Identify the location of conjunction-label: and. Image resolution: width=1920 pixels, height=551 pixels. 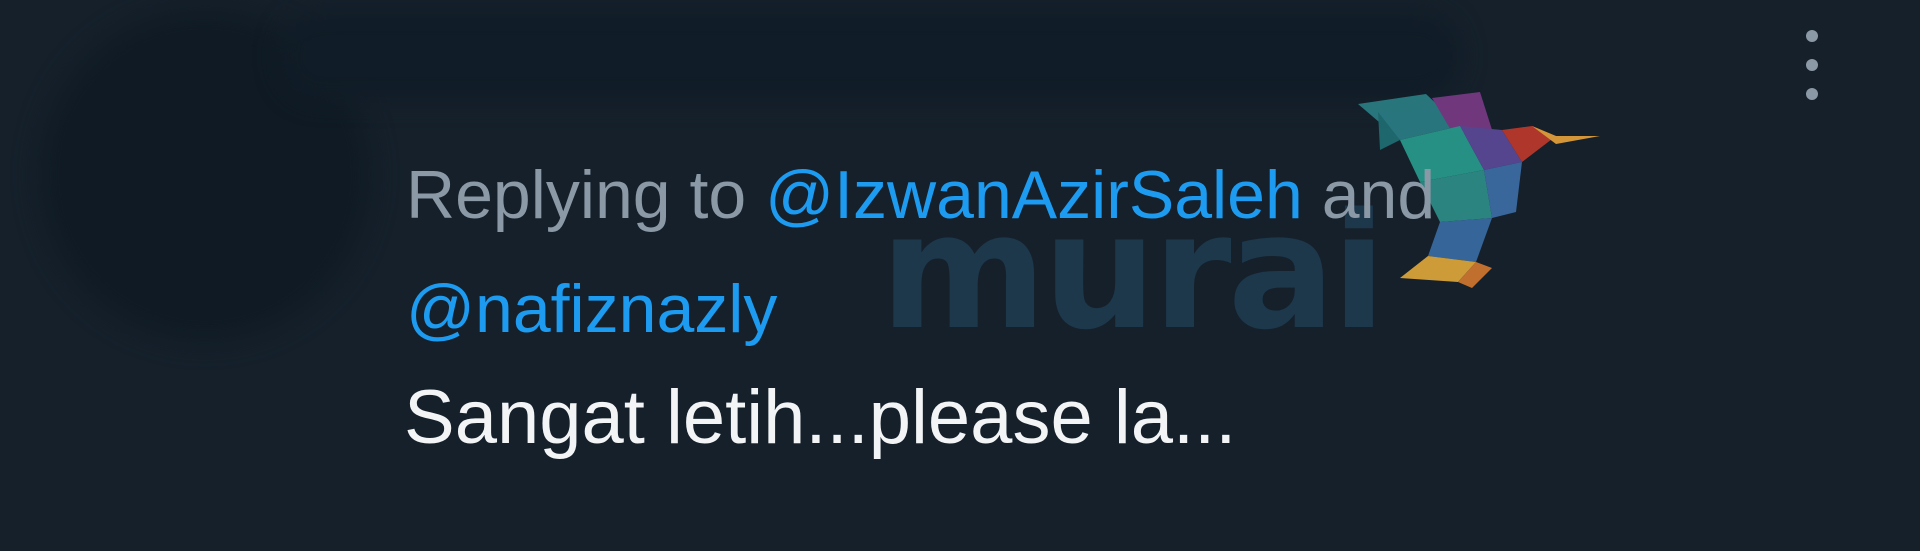
(1378, 195).